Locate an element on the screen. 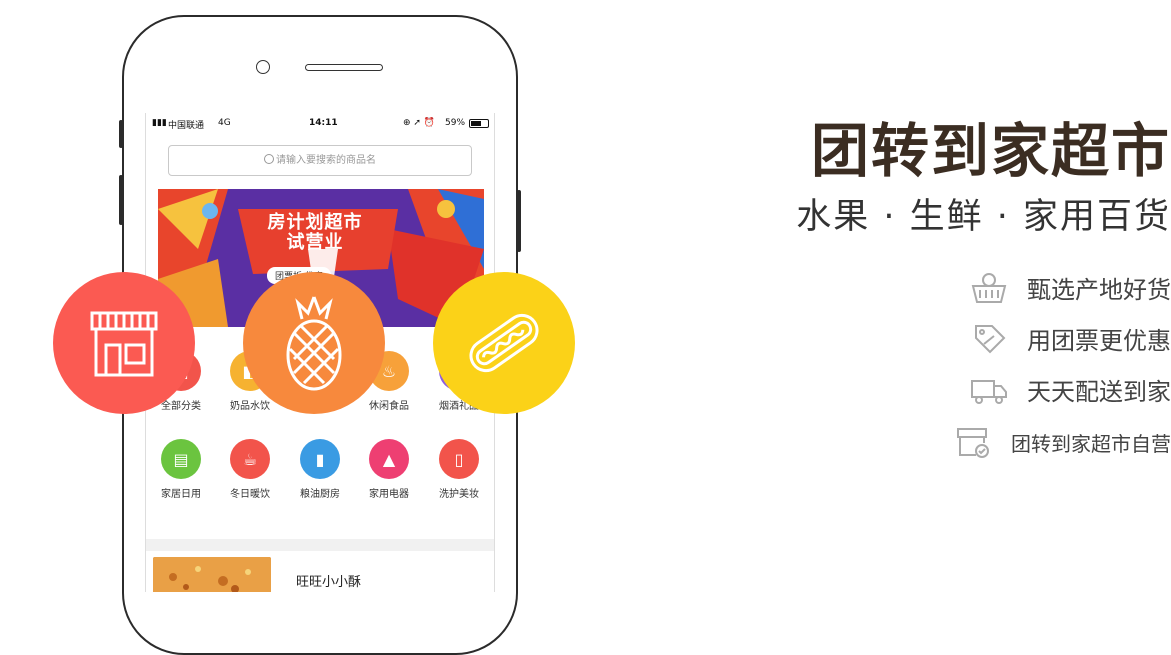  oil-bottle-icon: ▮ is located at coordinates (320, 459).